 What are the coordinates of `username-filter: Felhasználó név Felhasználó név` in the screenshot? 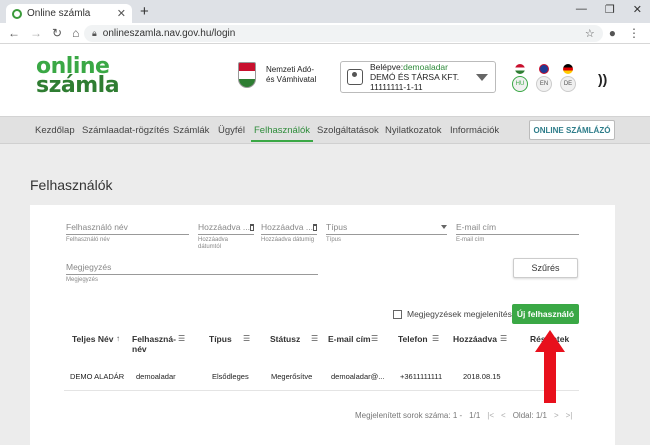 It's located at (127, 233).